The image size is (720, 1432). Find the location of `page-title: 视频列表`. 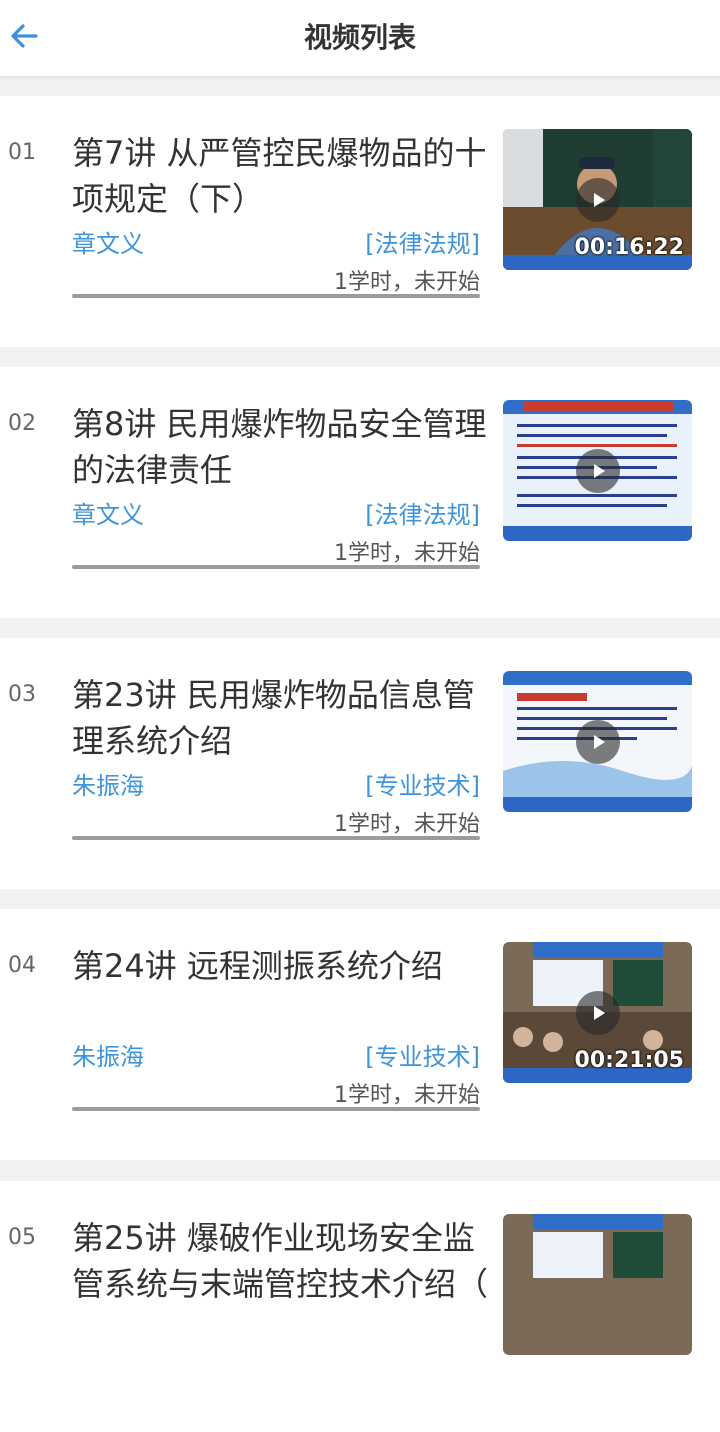

page-title: 视频列表 is located at coordinates (359, 37).